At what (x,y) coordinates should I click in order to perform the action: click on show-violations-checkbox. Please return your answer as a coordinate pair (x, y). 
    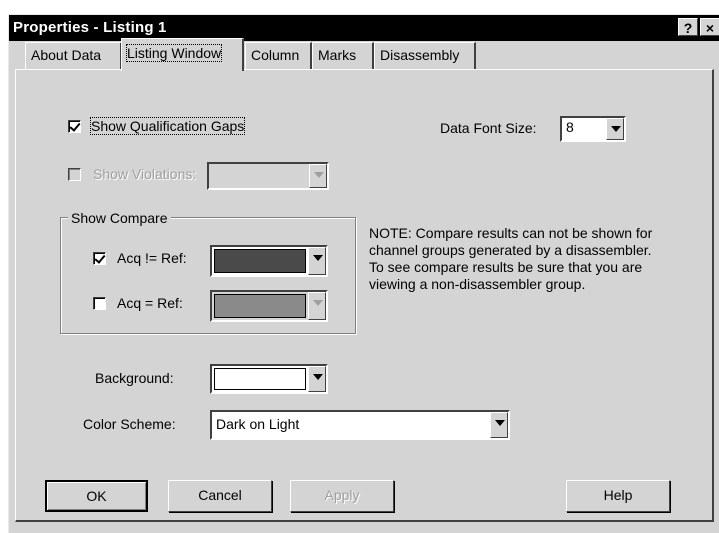
    Looking at the image, I should click on (74, 174).